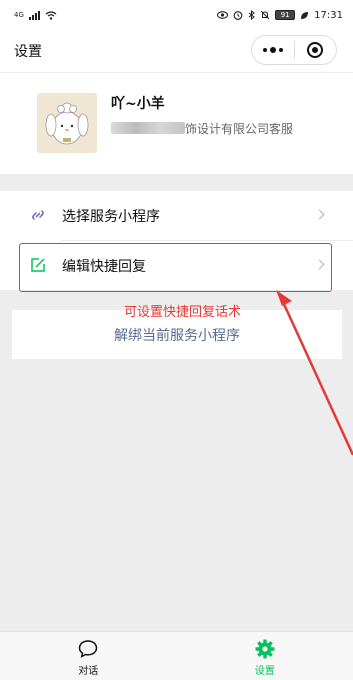 Image resolution: width=353 pixels, height=680 pixels. I want to click on edit-quick-reply-item: 编辑快捷回复, so click(176, 265).